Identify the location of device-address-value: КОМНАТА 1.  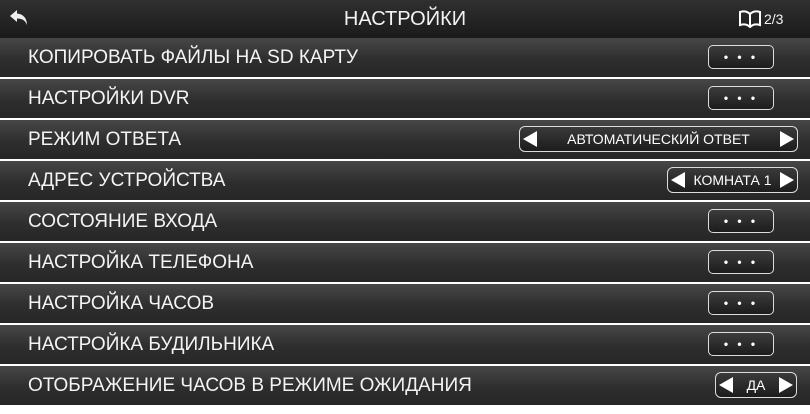
(732, 180).